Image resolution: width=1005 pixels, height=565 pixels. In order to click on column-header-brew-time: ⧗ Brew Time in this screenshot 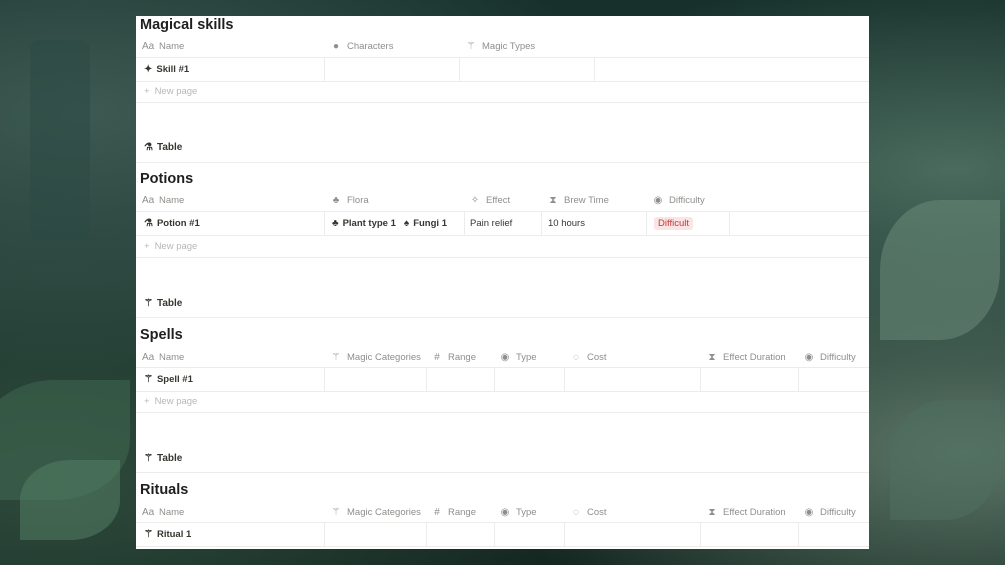, I will do `click(577, 200)`.